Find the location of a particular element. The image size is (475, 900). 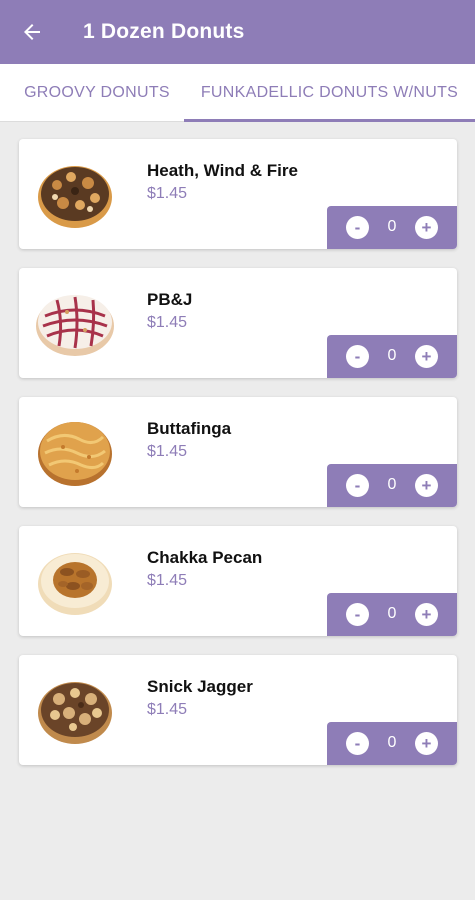

tab-selected-indicator is located at coordinates (329, 120).